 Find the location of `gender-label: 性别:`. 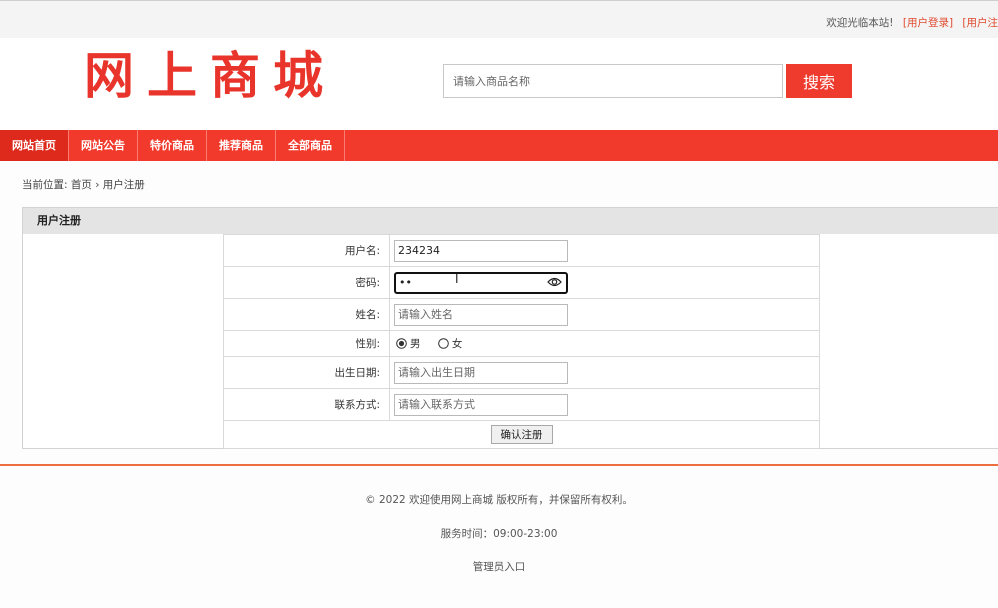

gender-label: 性别: is located at coordinates (306, 343).